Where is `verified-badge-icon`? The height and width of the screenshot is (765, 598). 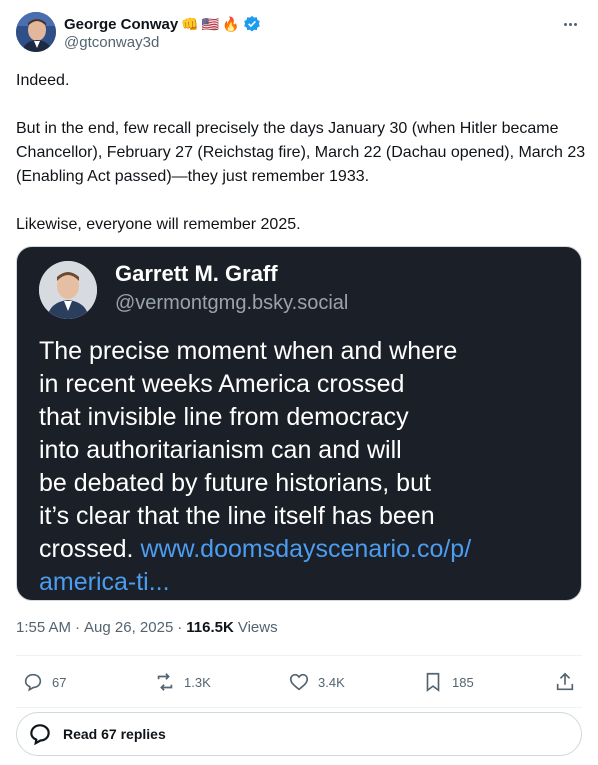
verified-badge-icon is located at coordinates (252, 24).